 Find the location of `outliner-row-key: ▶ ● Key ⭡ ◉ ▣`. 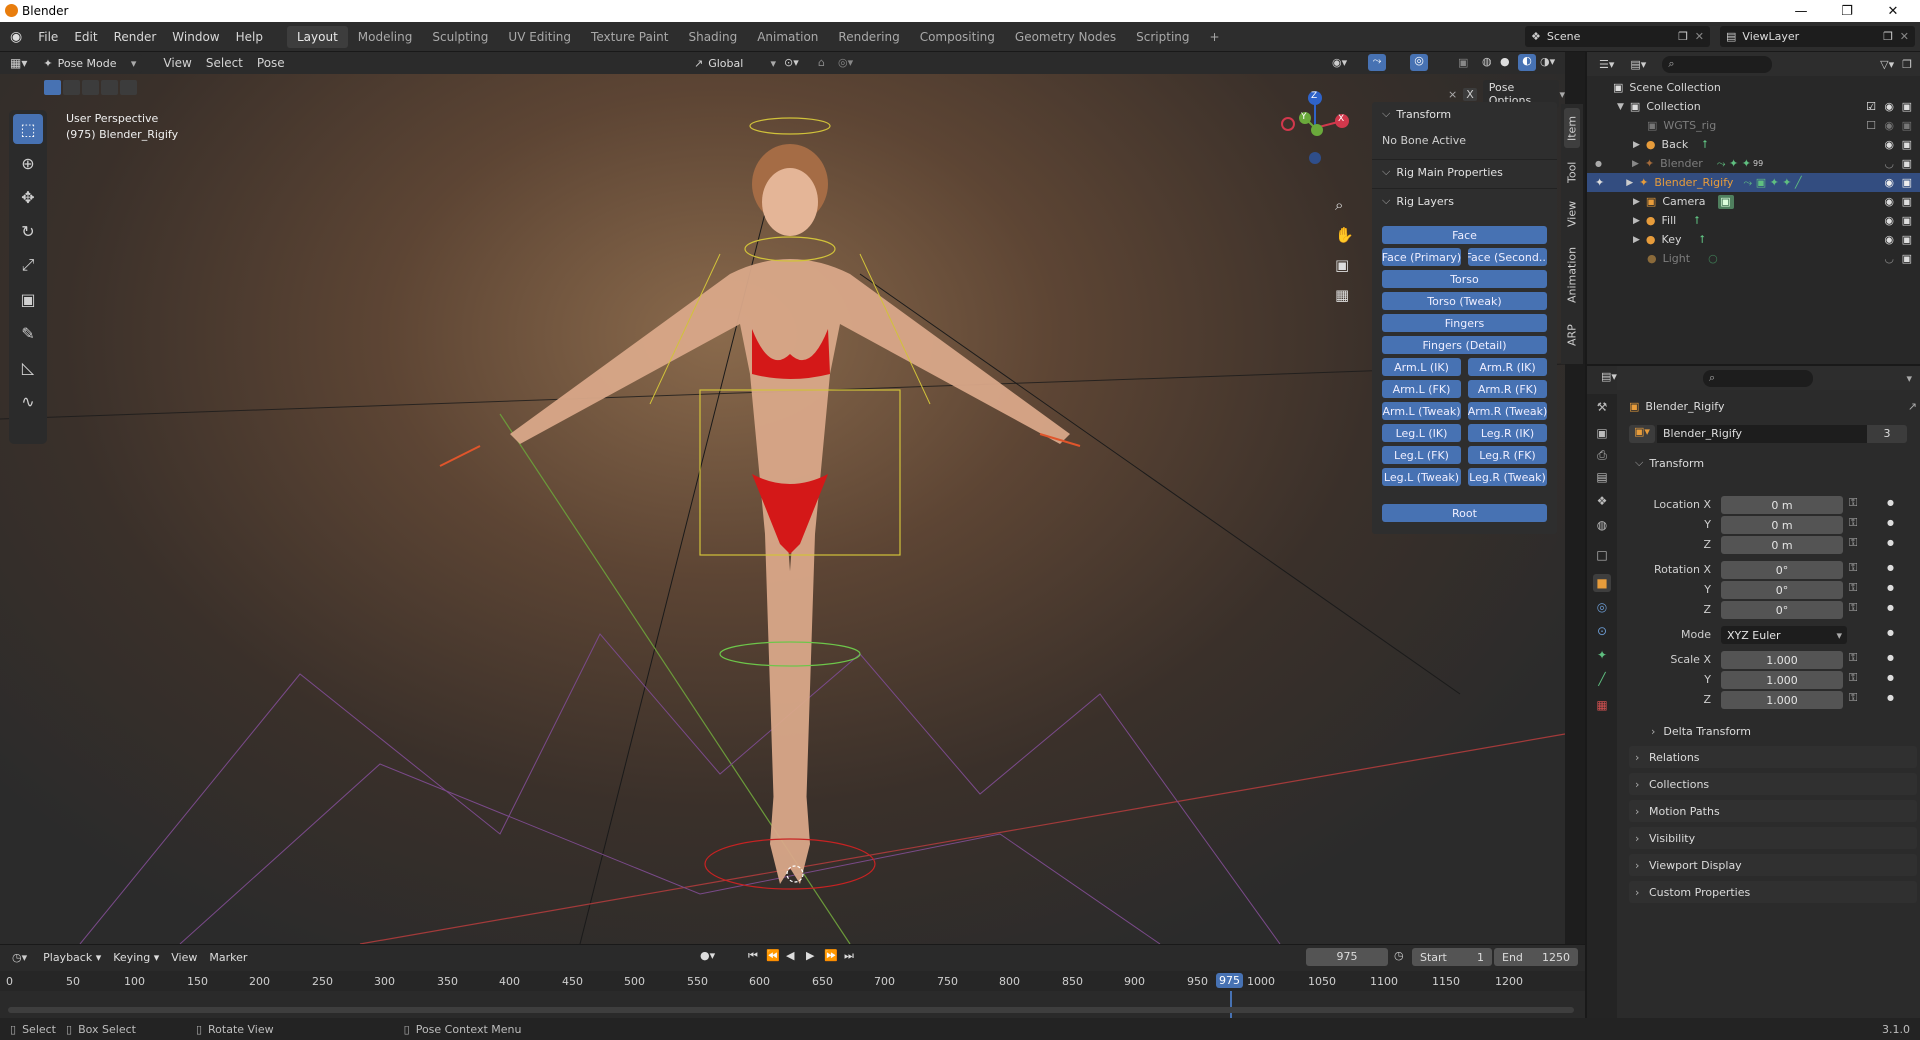

outliner-row-key: ▶ ● Key ⭡ ◉ ▣ is located at coordinates (1753, 239).